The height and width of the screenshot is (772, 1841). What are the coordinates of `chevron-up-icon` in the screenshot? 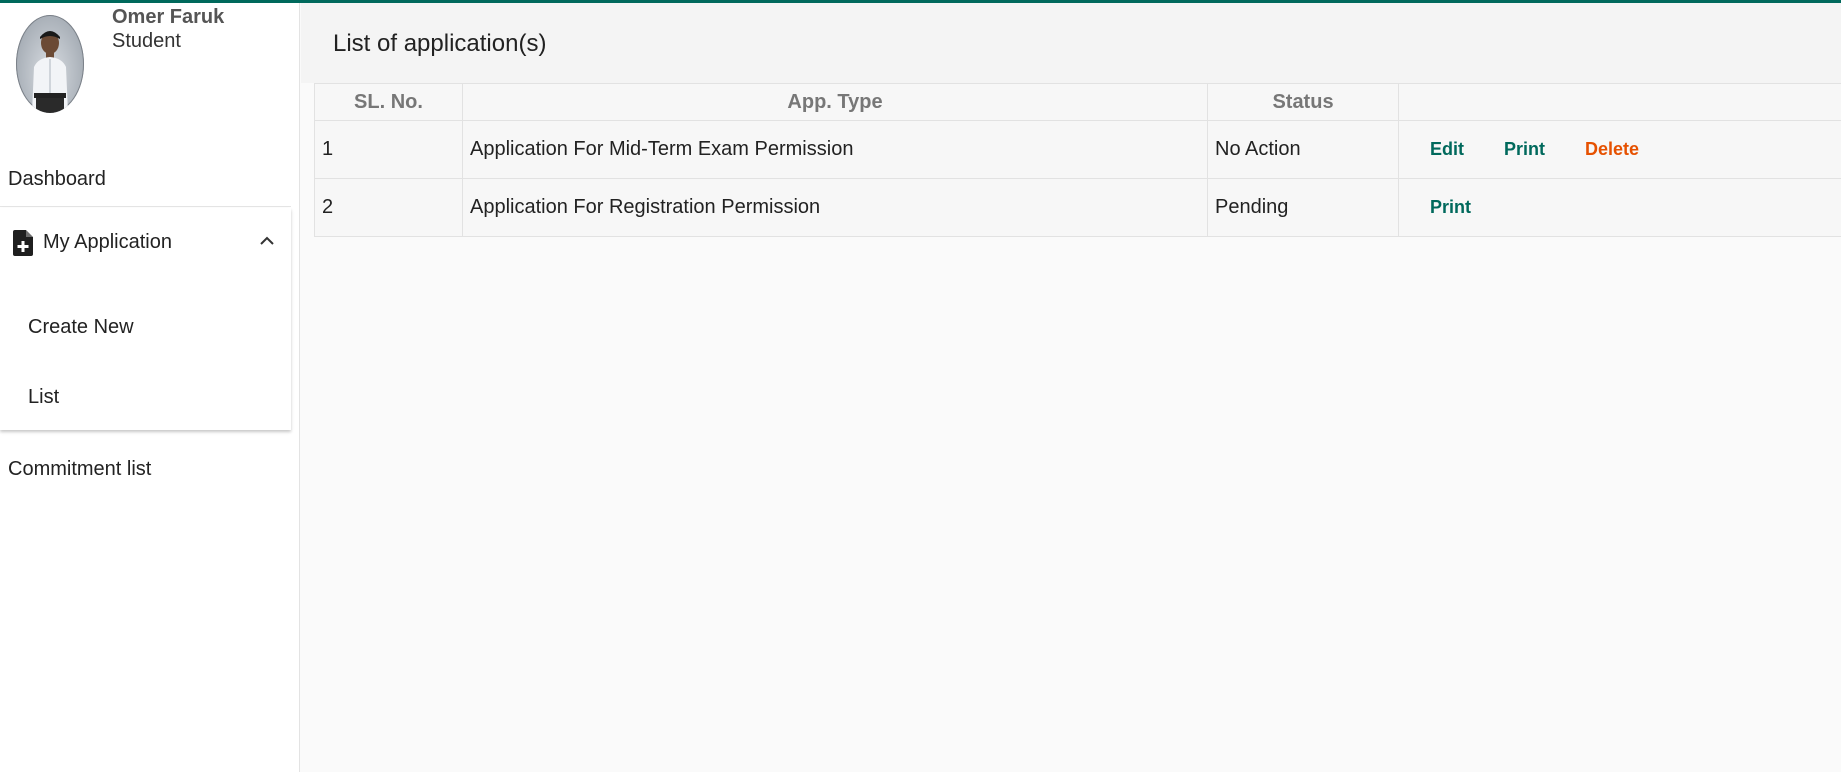 It's located at (267, 241).